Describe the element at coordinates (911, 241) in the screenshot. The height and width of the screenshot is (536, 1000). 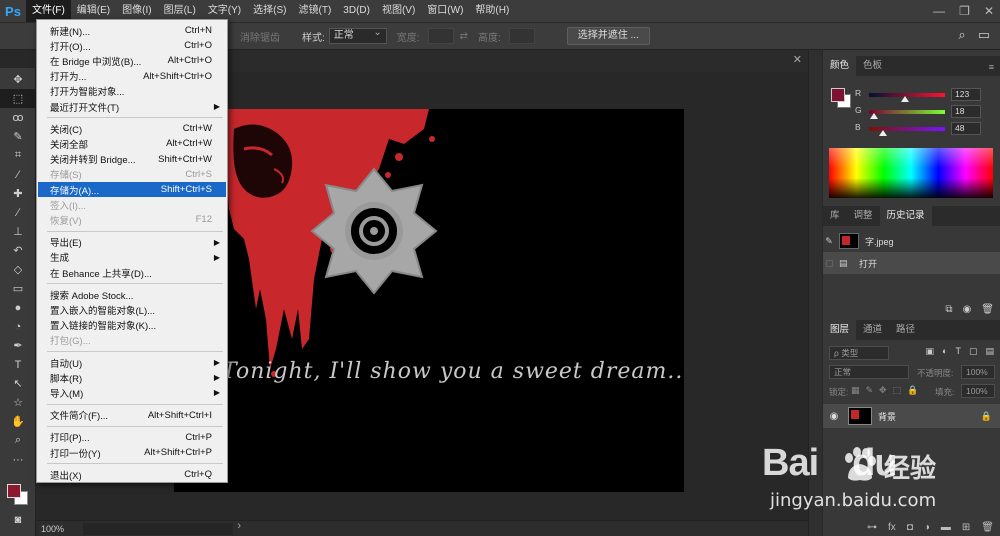
I see `history-snapshot: ✎ 字.jpeg` at that location.